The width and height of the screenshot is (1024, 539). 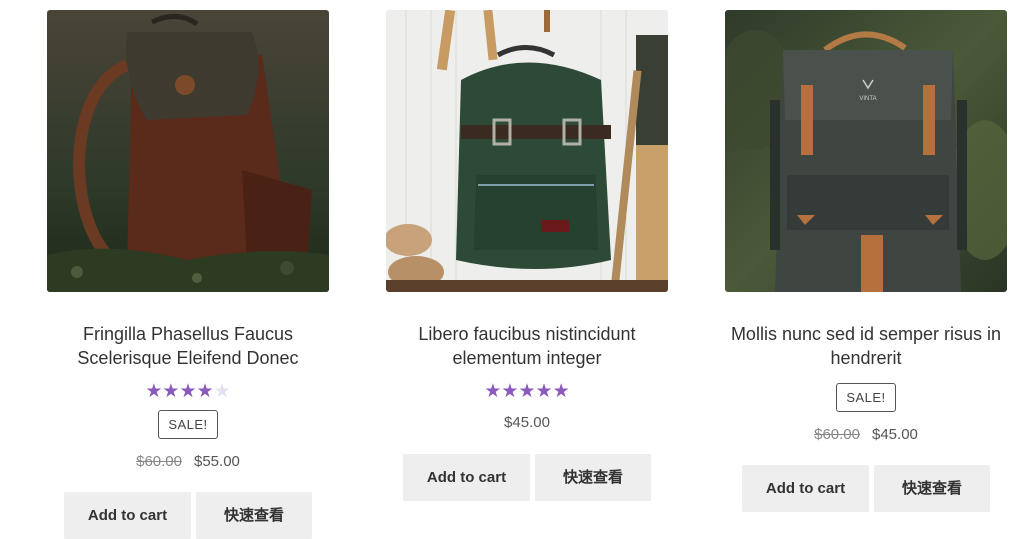 What do you see at coordinates (867, 99) in the screenshot?
I see `brand-logo-text: VINTA` at bounding box center [867, 99].